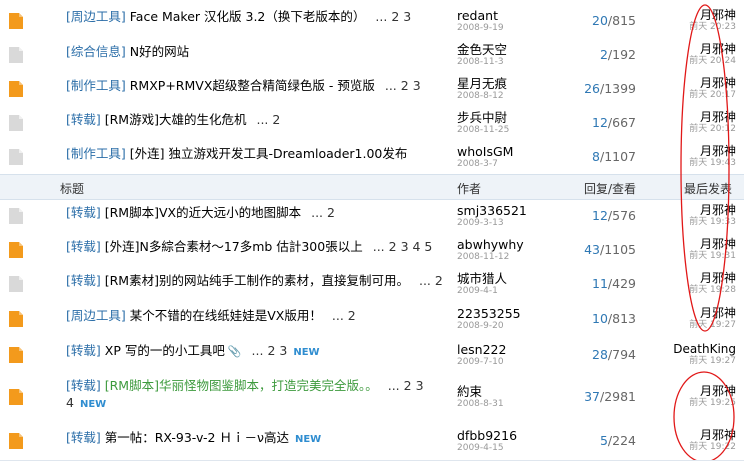  I want to click on author-link: smj336521, so click(517, 210).